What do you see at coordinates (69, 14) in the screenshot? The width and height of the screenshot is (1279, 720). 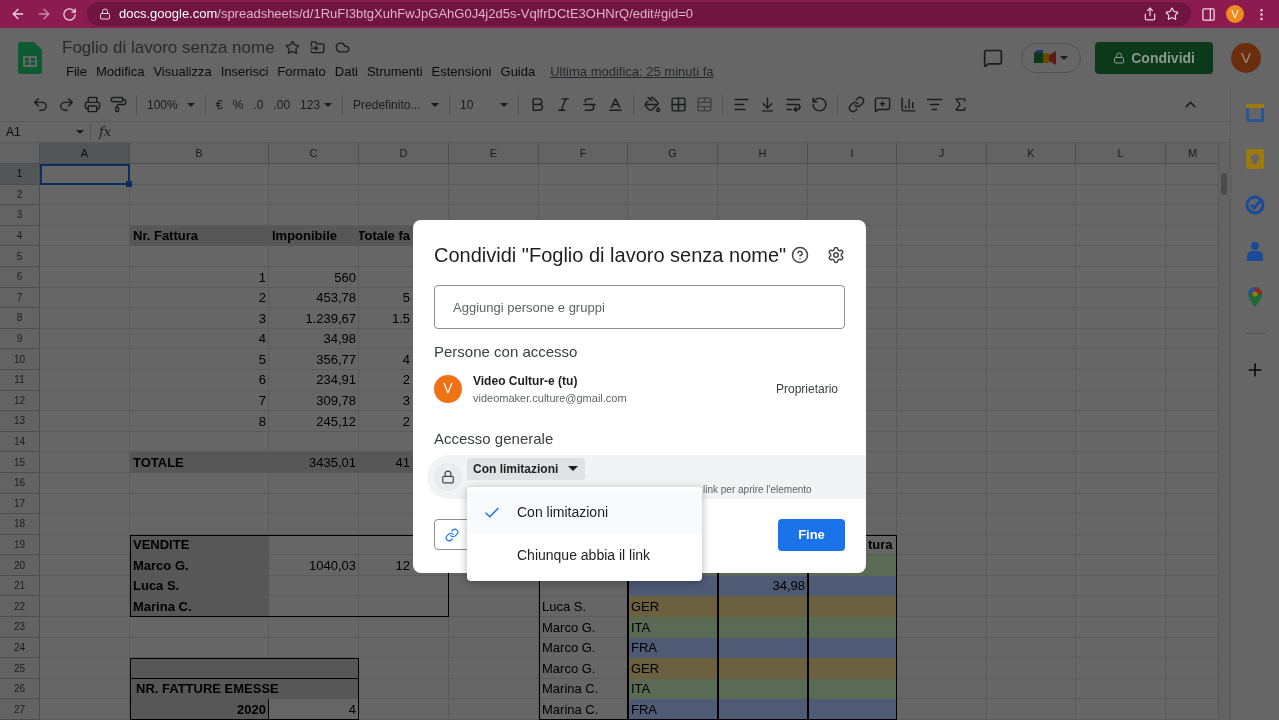 I see `reload-icon` at bounding box center [69, 14].